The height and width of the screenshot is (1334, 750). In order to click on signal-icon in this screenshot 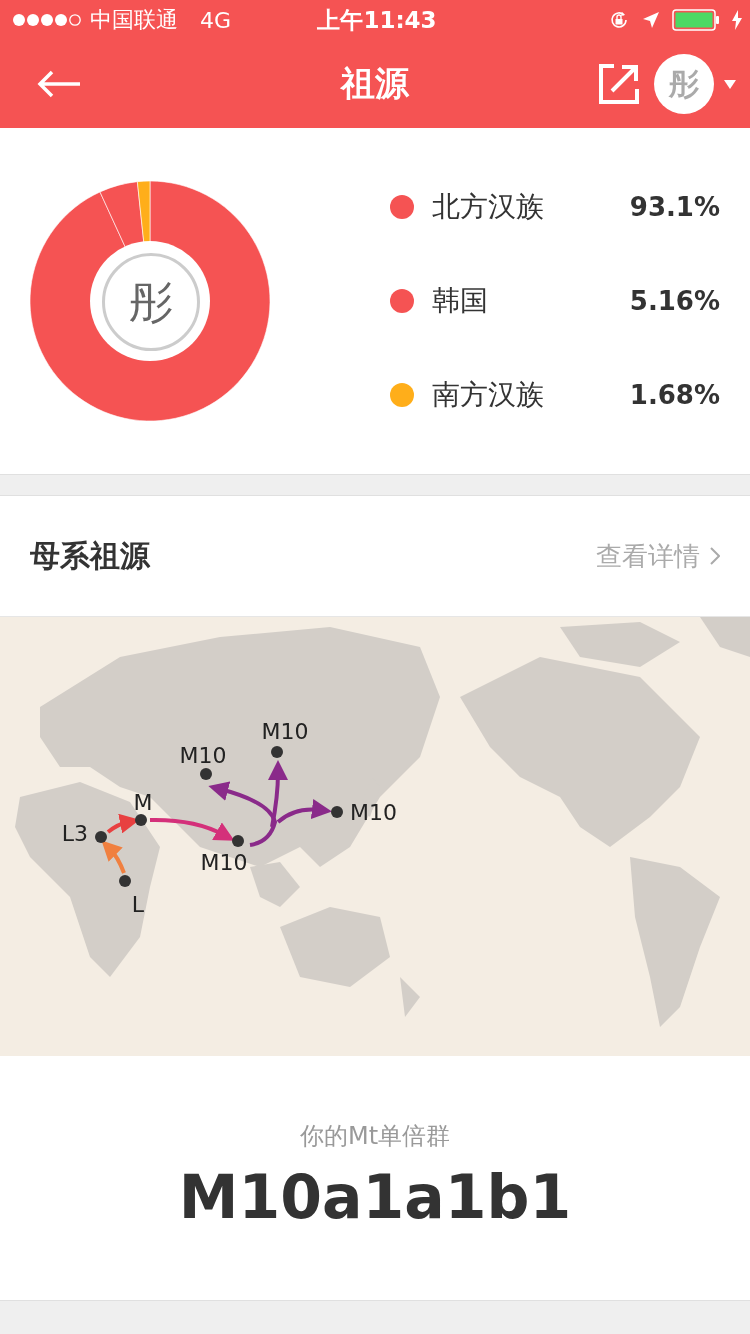, I will do `click(48, 20)`.